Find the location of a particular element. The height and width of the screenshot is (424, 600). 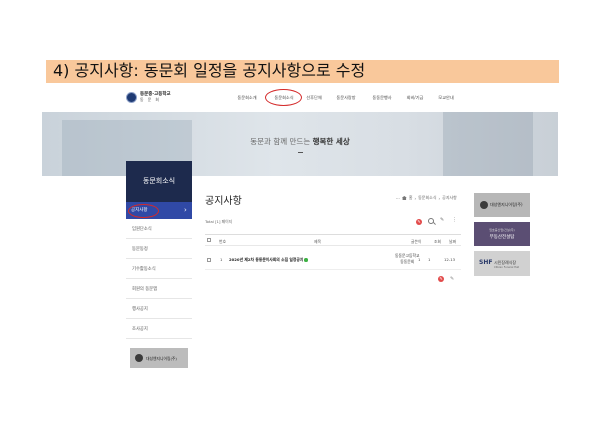

highlight-circle-gnb is located at coordinates (283, 97).